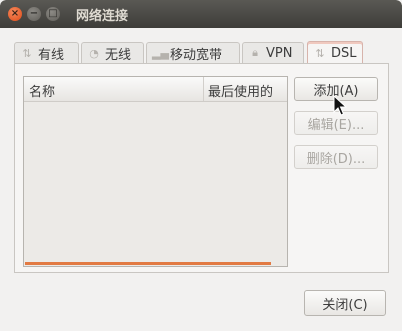  Describe the element at coordinates (27, 53) in the screenshot. I see `wired-icon: ⇅` at that location.